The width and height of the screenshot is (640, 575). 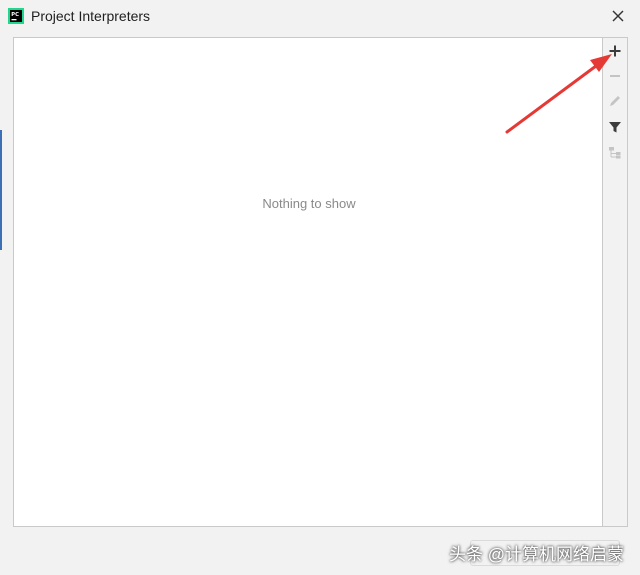 What do you see at coordinates (615, 153) in the screenshot?
I see `show-paths-icon` at bounding box center [615, 153].